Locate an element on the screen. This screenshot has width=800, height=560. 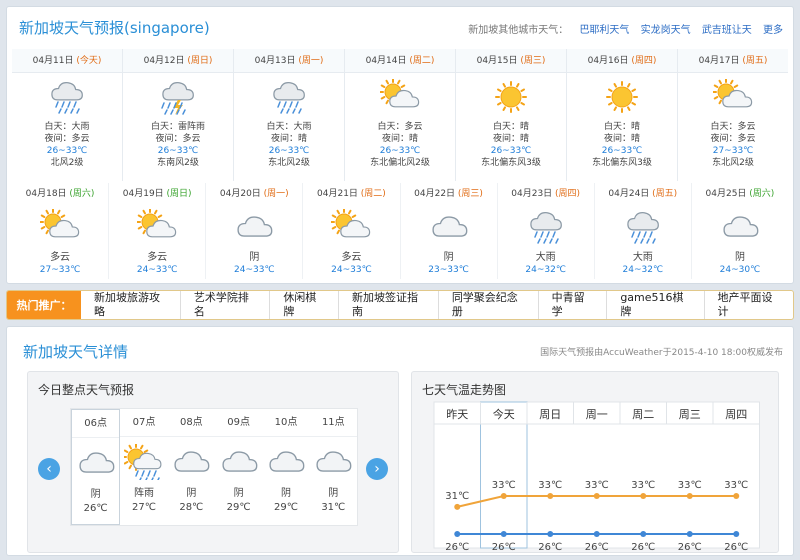
high-temp-label: 33℃ is located at coordinates (690, 485).